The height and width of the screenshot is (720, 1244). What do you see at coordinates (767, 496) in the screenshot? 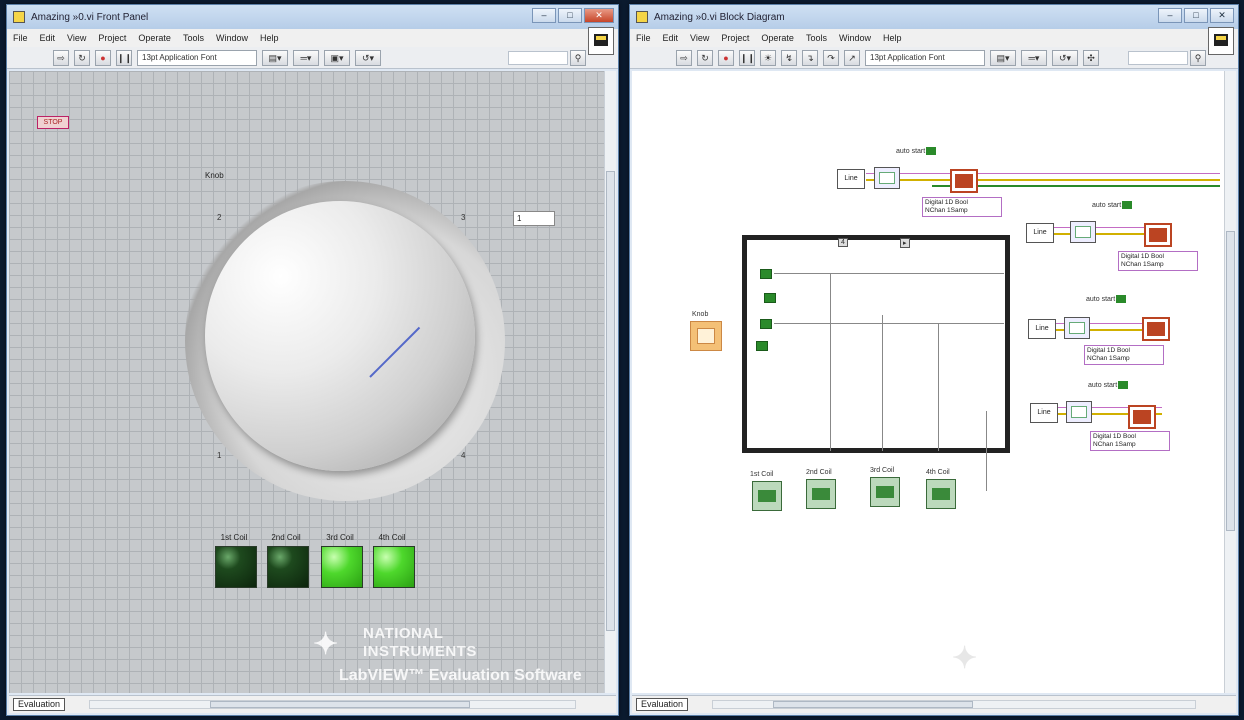
I see `indicator-1st-coil` at bounding box center [767, 496].